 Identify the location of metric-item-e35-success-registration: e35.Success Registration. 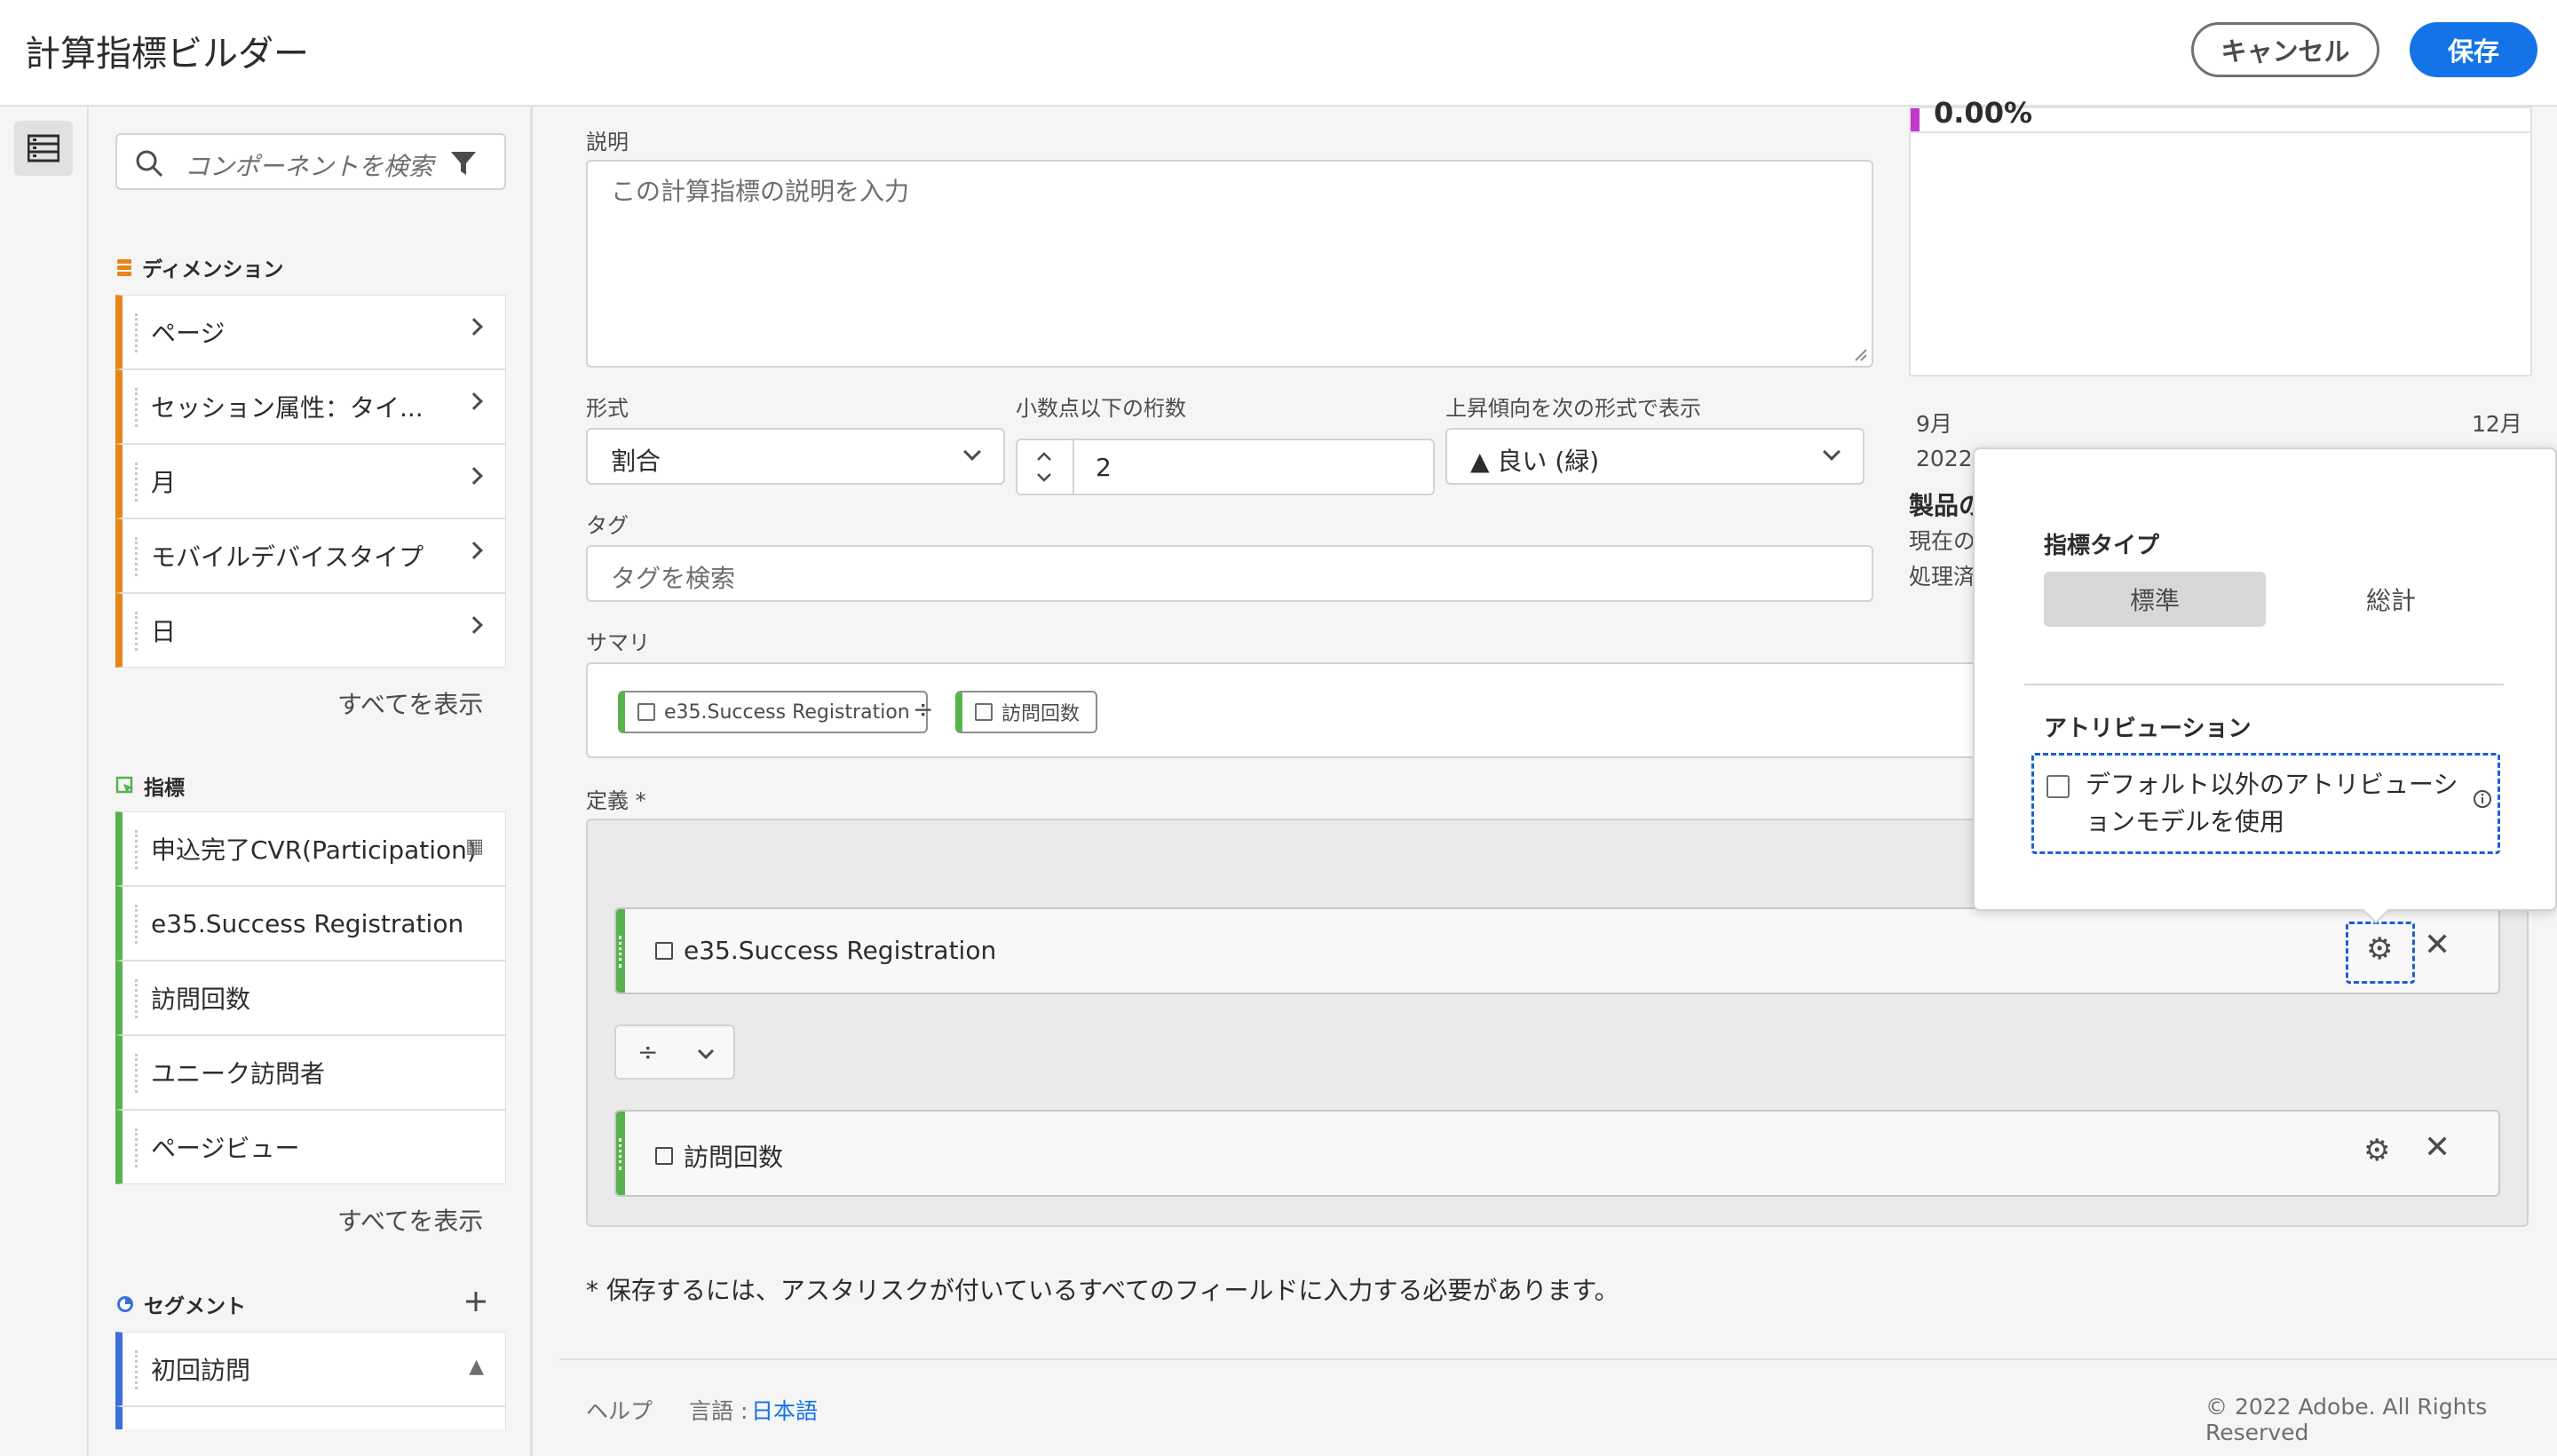
(310, 923).